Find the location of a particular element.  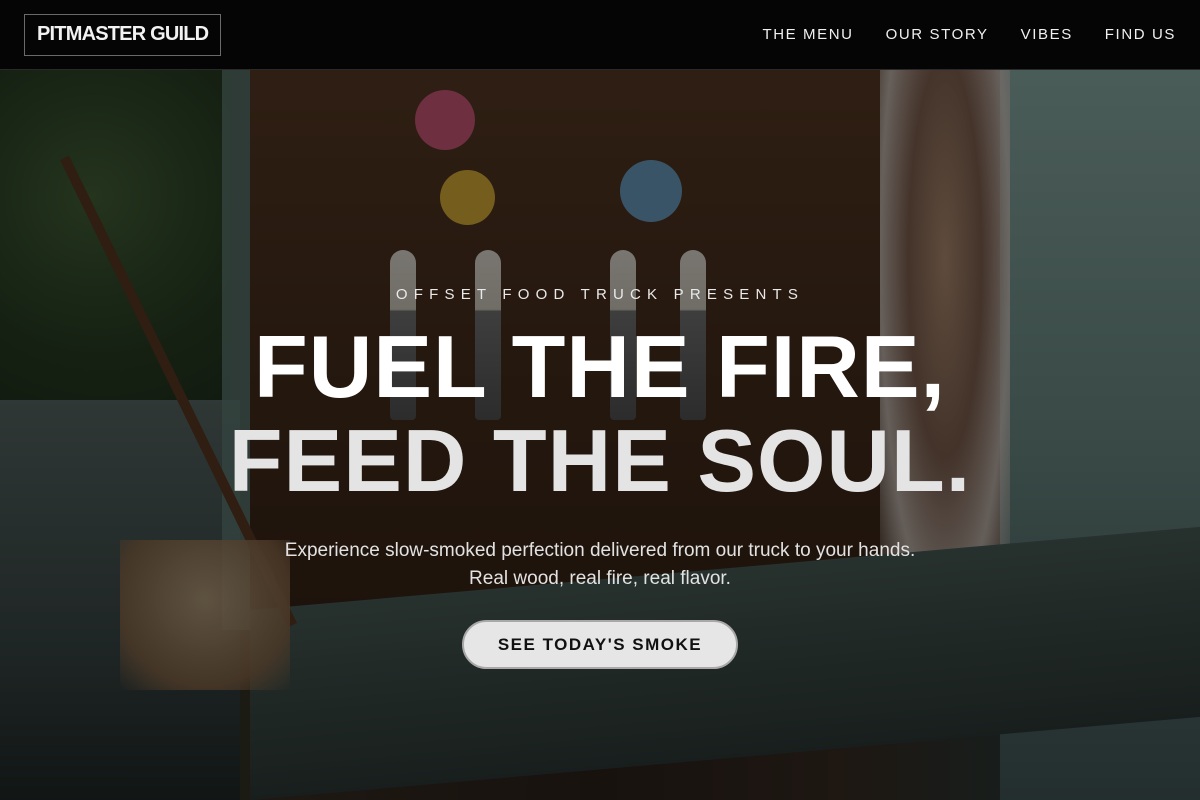

headline-line-2: FEED THE SOUL. is located at coordinates (600, 460).